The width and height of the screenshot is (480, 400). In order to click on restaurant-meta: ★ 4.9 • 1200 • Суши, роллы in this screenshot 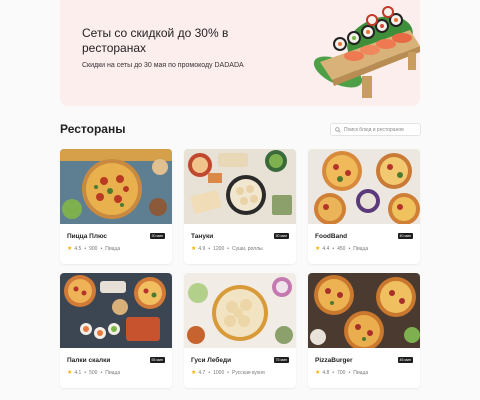, I will do `click(227, 249)`.